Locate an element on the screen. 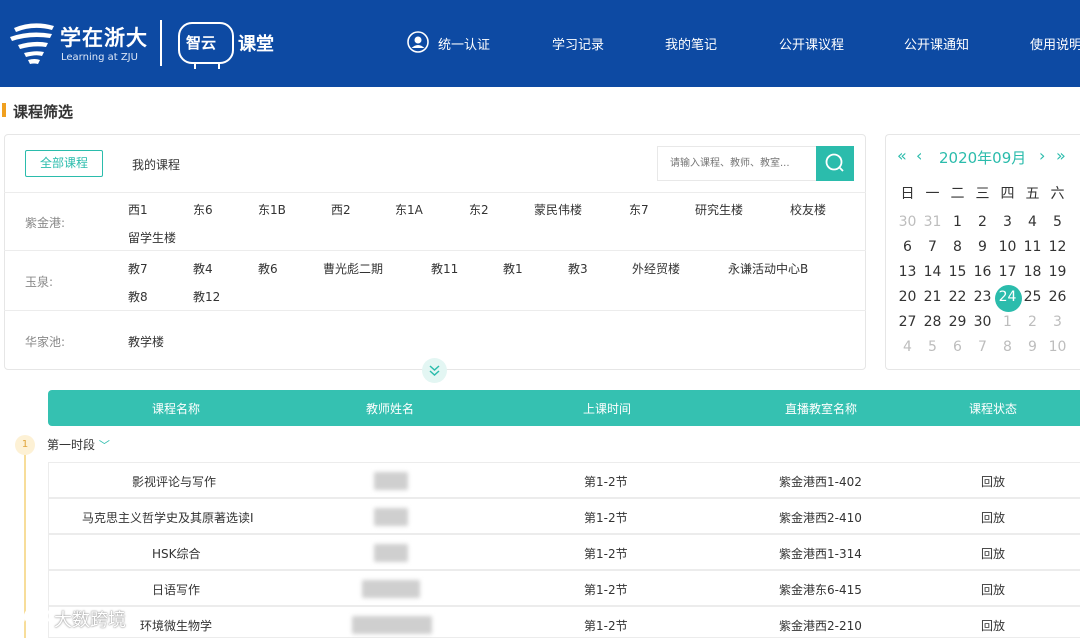 The image size is (1080, 638). building-option: 东7 is located at coordinates (639, 209).